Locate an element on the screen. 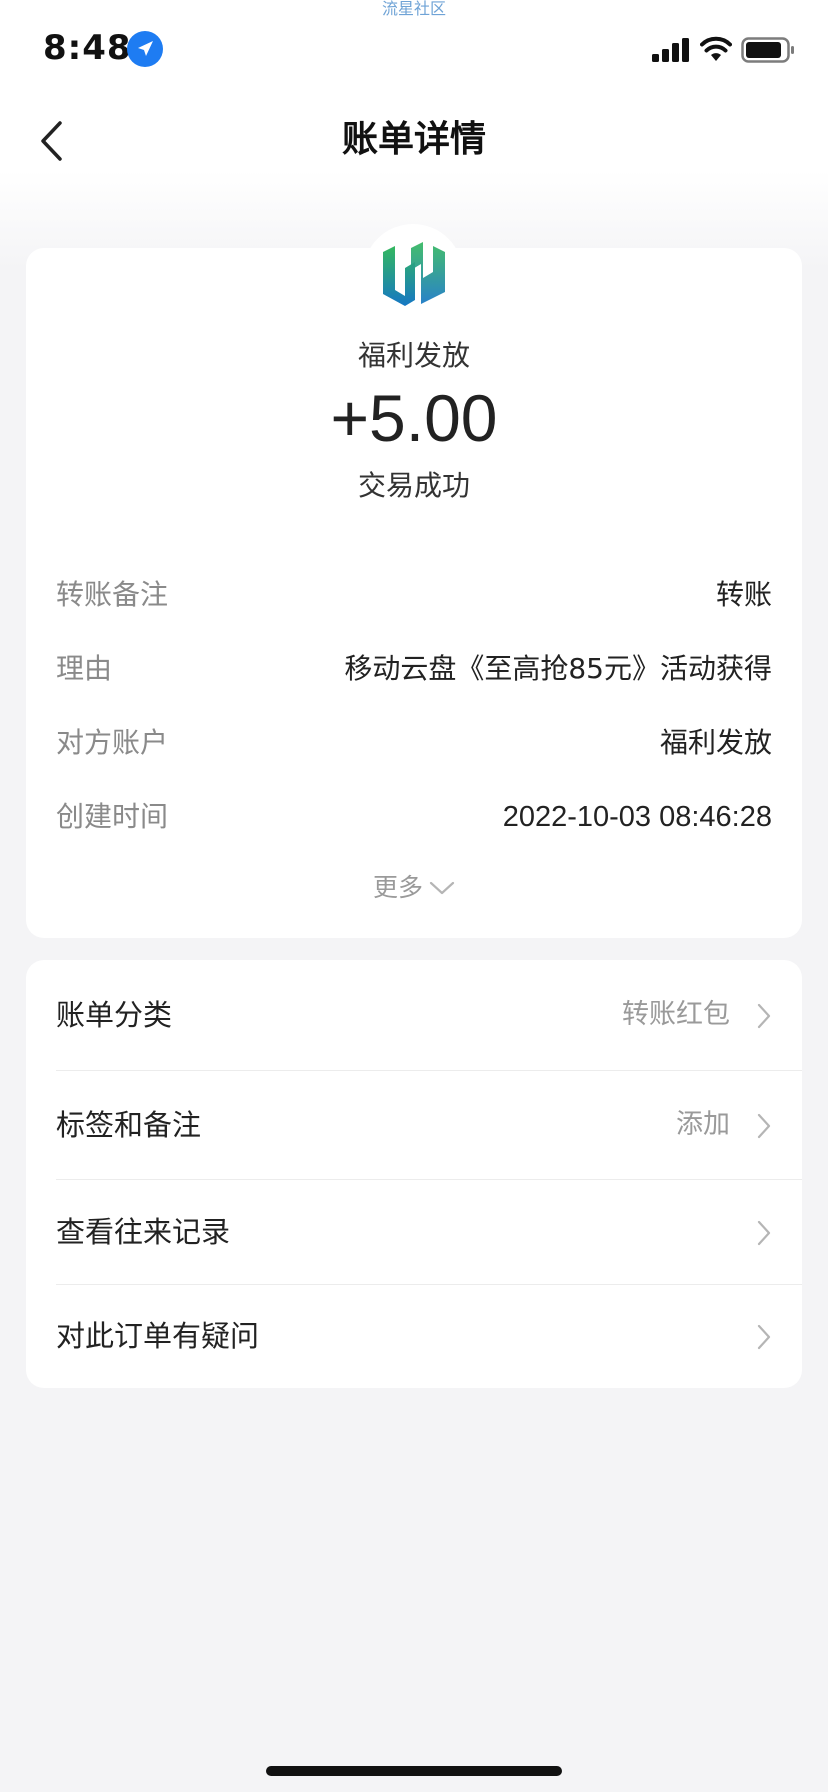 The height and width of the screenshot is (1792, 828). detail-label: 转账备注 is located at coordinates (112, 594).